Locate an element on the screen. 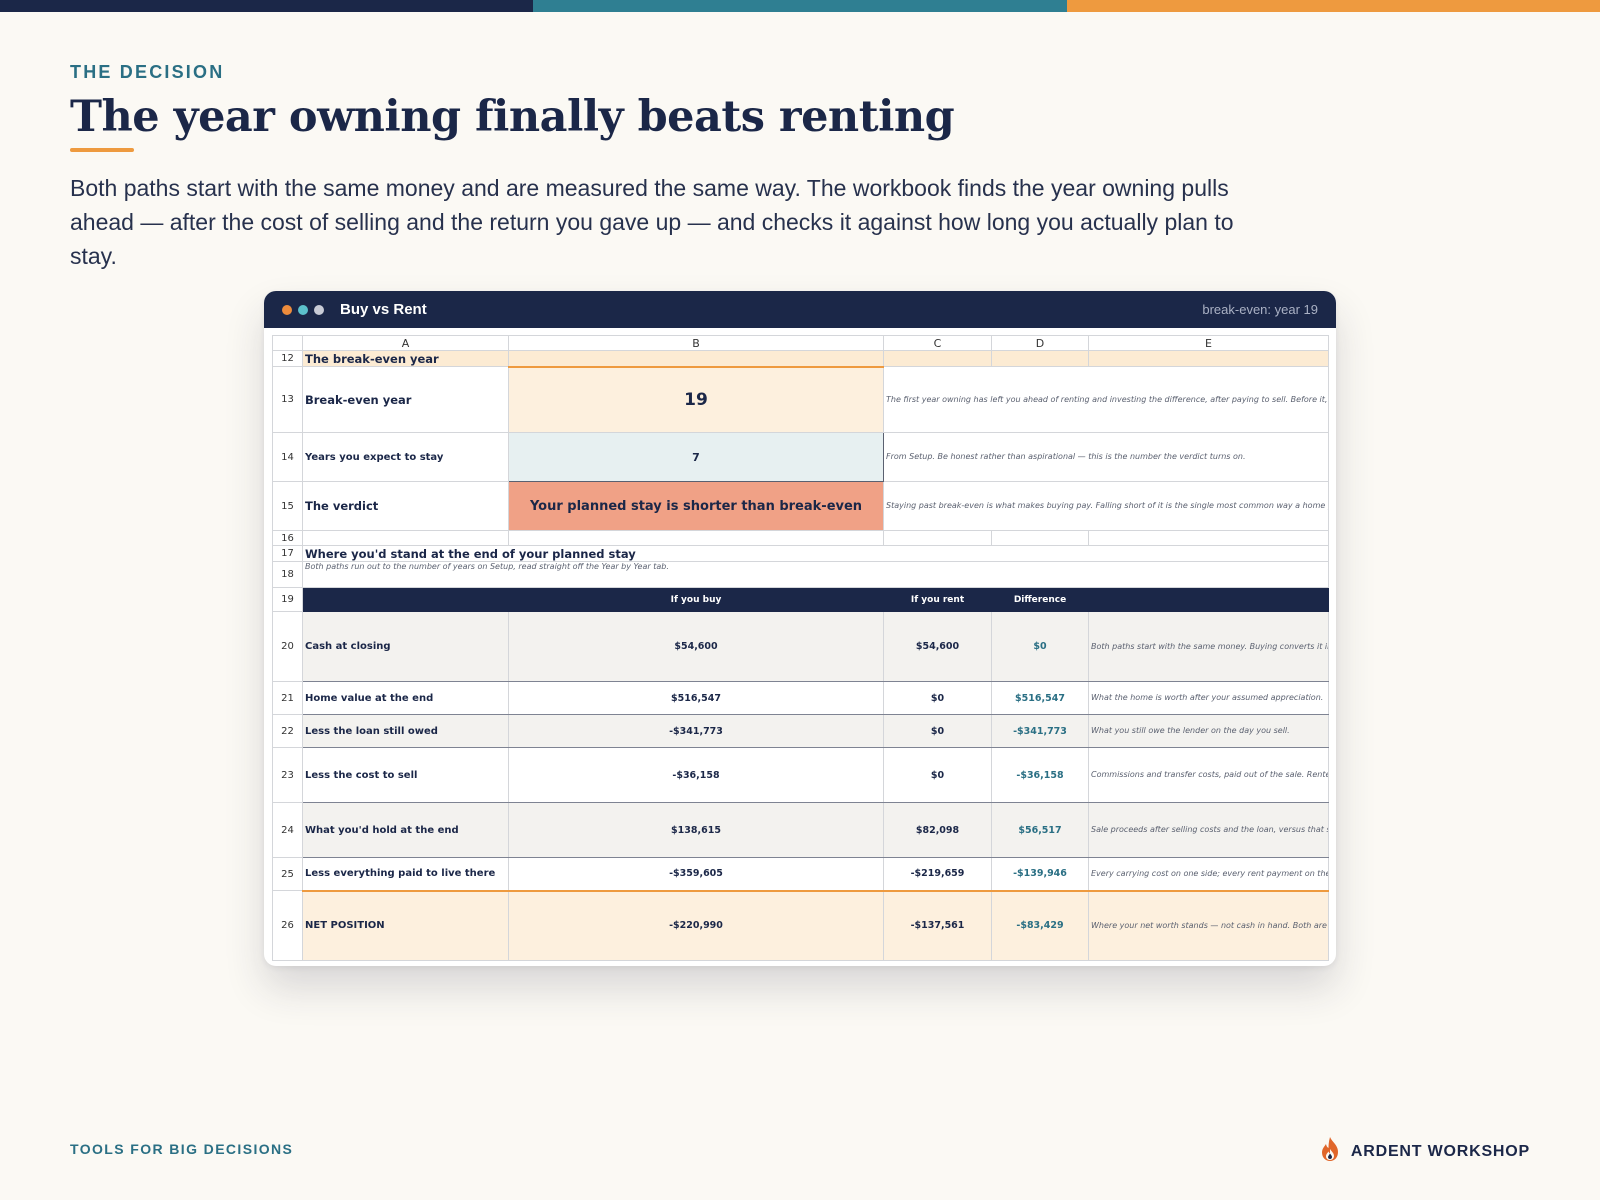  years-to-stay-value: 7 is located at coordinates (696, 457).